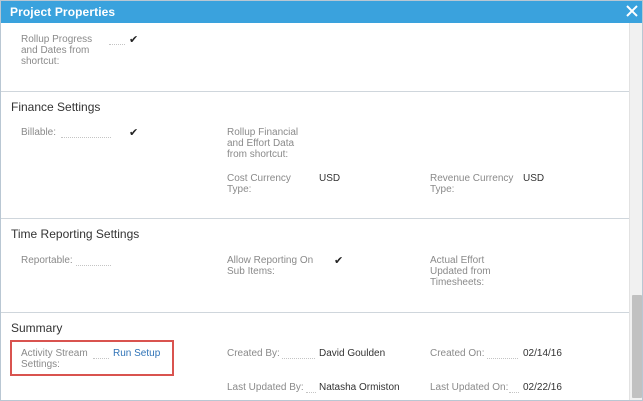 The image size is (643, 401). What do you see at coordinates (469, 387) in the screenshot?
I see `last-updated-on-label: Last Updated On:` at bounding box center [469, 387].